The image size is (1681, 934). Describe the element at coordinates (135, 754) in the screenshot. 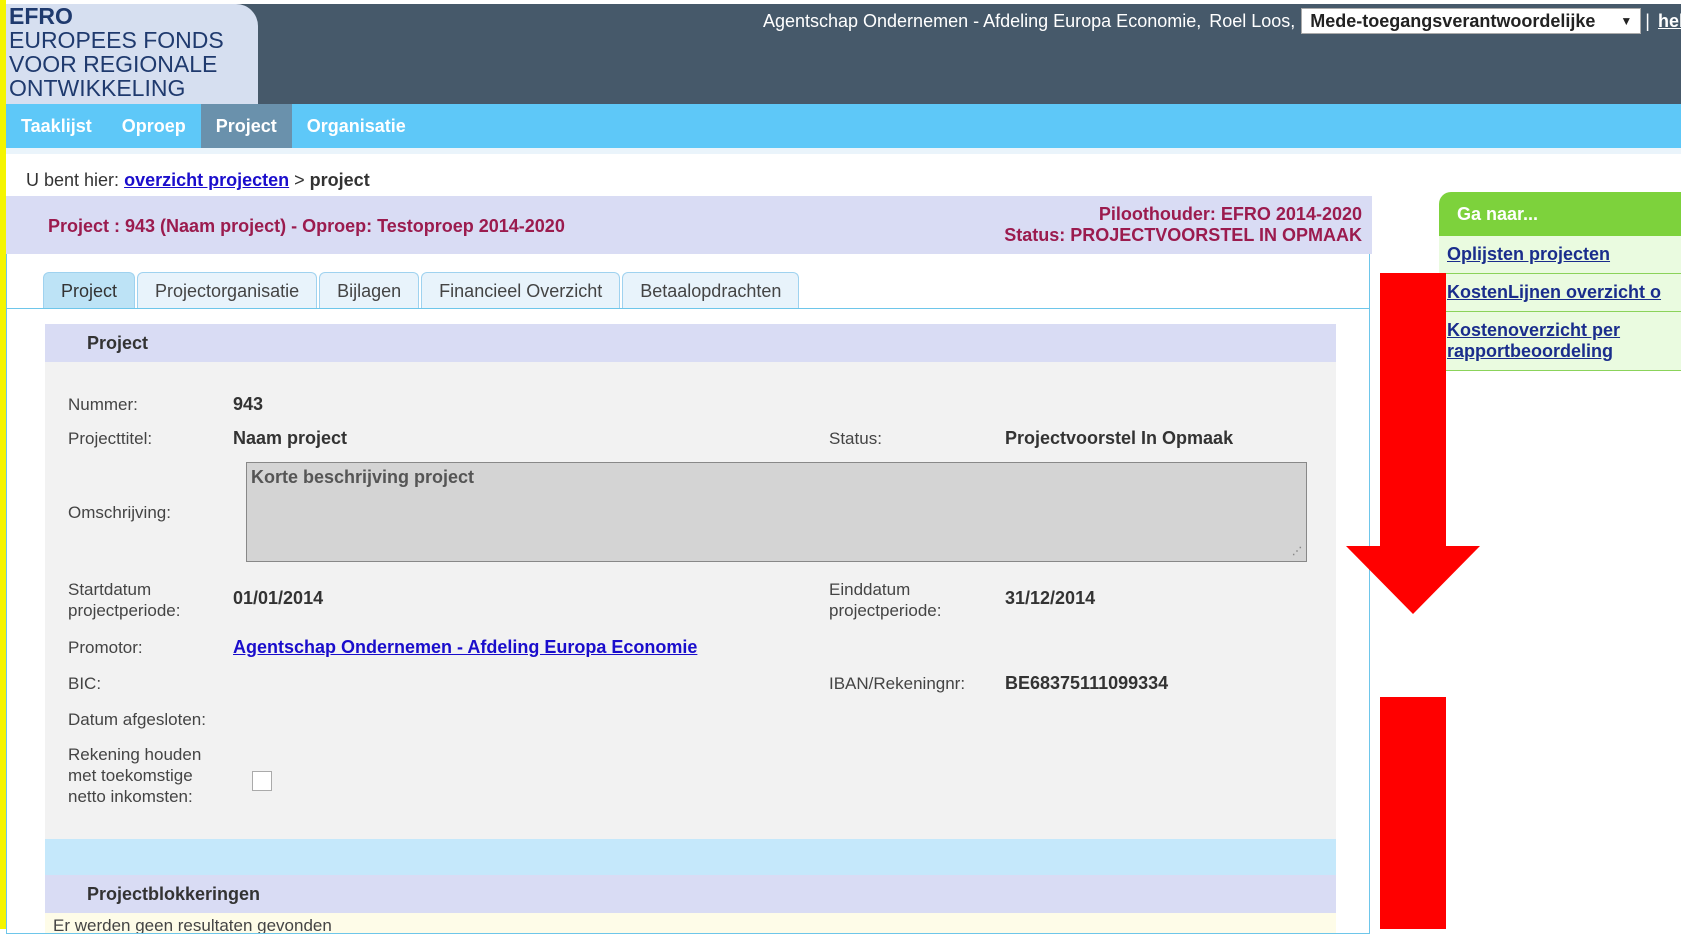

I see `rekening-label-line1: Rekening houden` at that location.